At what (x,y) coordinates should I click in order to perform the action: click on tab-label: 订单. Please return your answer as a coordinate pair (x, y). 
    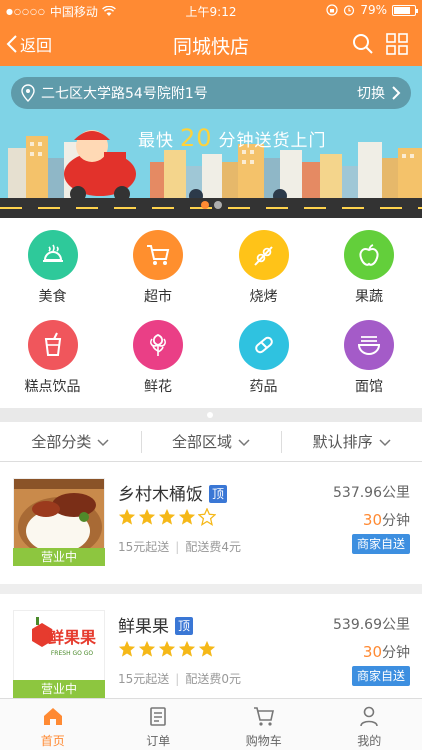
    Looking at the image, I should click on (158, 741).